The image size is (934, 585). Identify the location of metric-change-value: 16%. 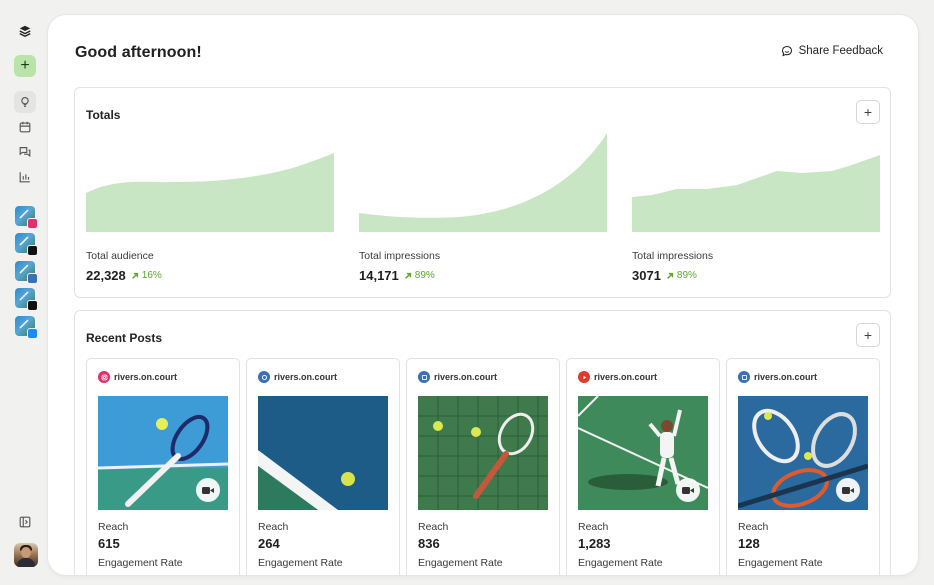
(151, 275).